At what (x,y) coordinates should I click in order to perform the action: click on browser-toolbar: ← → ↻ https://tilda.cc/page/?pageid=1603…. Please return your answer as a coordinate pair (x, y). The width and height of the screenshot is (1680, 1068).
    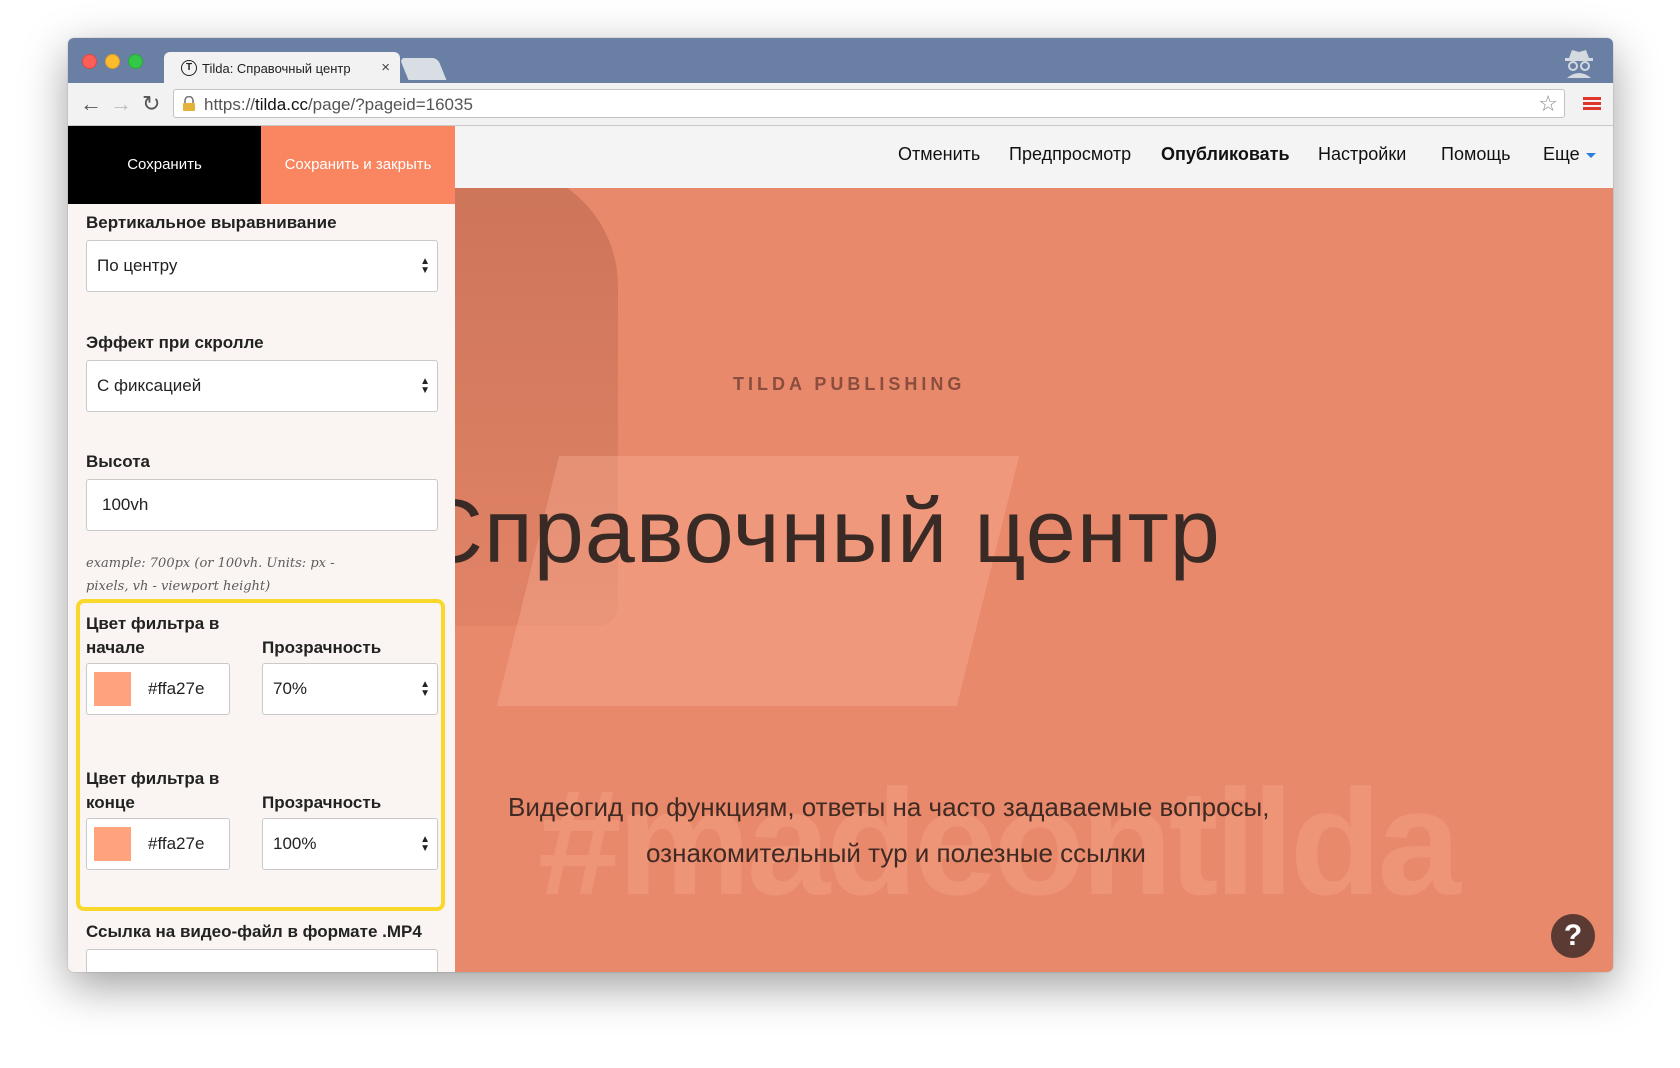
    Looking at the image, I should click on (840, 104).